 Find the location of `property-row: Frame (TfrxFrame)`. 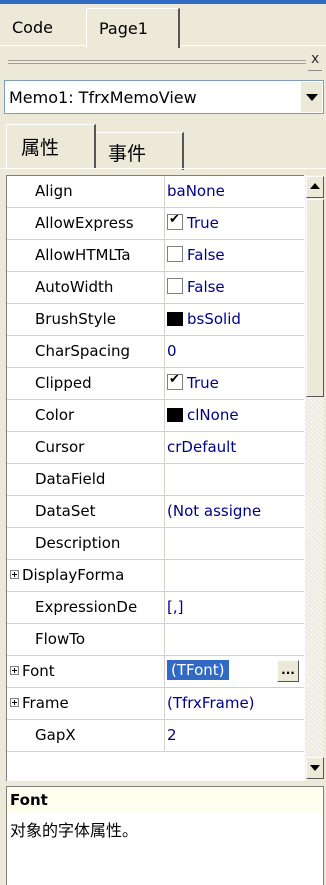

property-row: Frame (TfrxFrame) is located at coordinates (156, 704).